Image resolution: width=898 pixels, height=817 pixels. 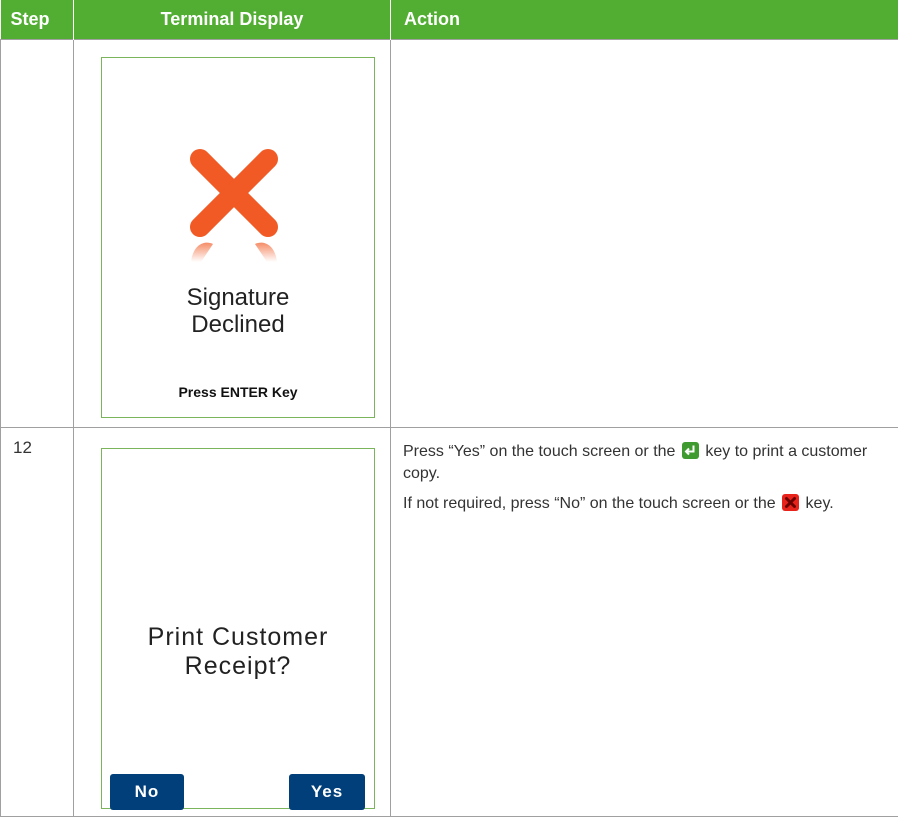 I want to click on cancel-key-icon, so click(x=790, y=502).